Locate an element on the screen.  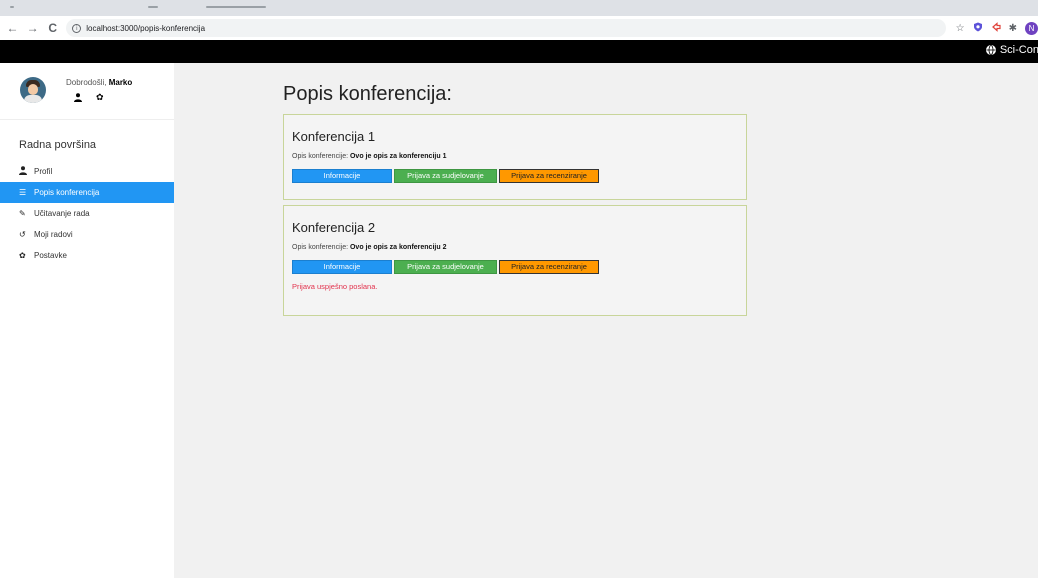
welcome-prefix: Dobrodošli, is located at coordinates (86, 82).